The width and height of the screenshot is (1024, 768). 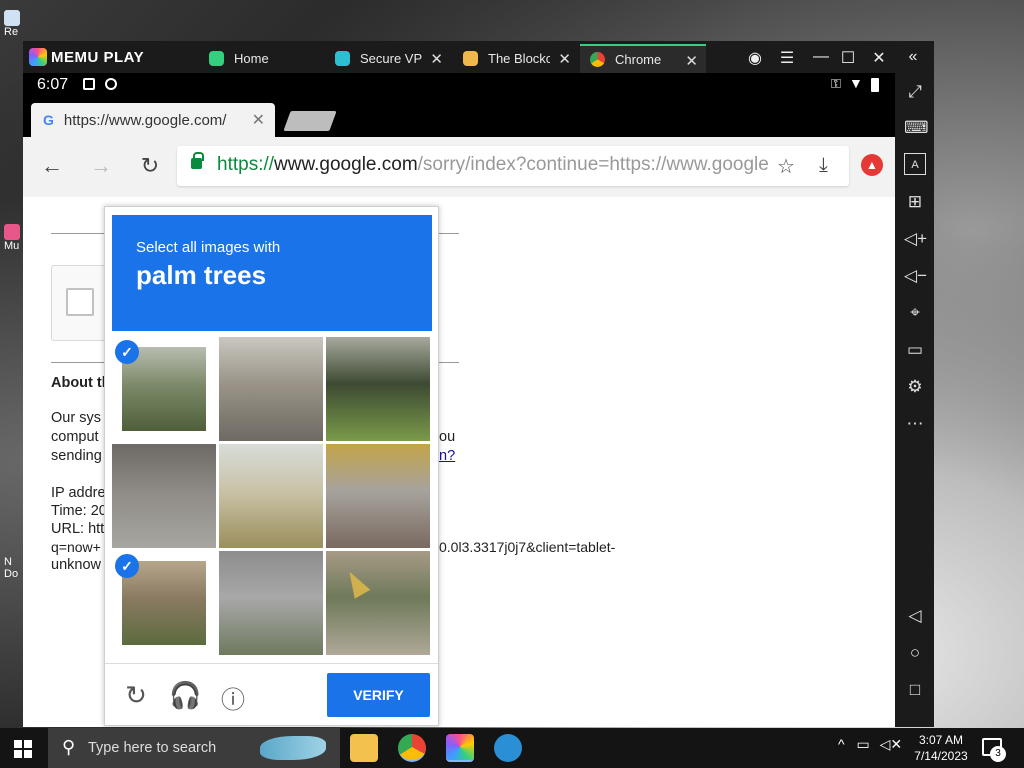 What do you see at coordinates (508, 748) in the screenshot?
I see `dolphin-icon` at bounding box center [508, 748].